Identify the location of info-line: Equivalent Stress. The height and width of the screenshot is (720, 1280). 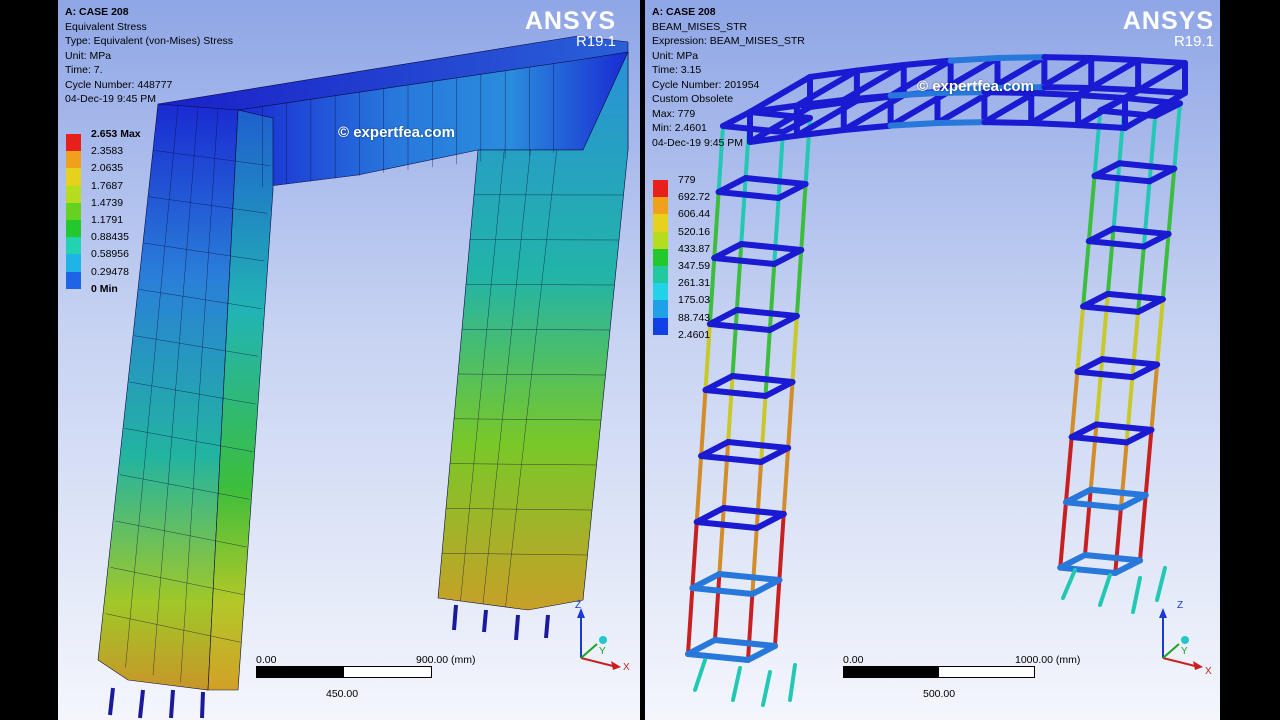
(106, 26).